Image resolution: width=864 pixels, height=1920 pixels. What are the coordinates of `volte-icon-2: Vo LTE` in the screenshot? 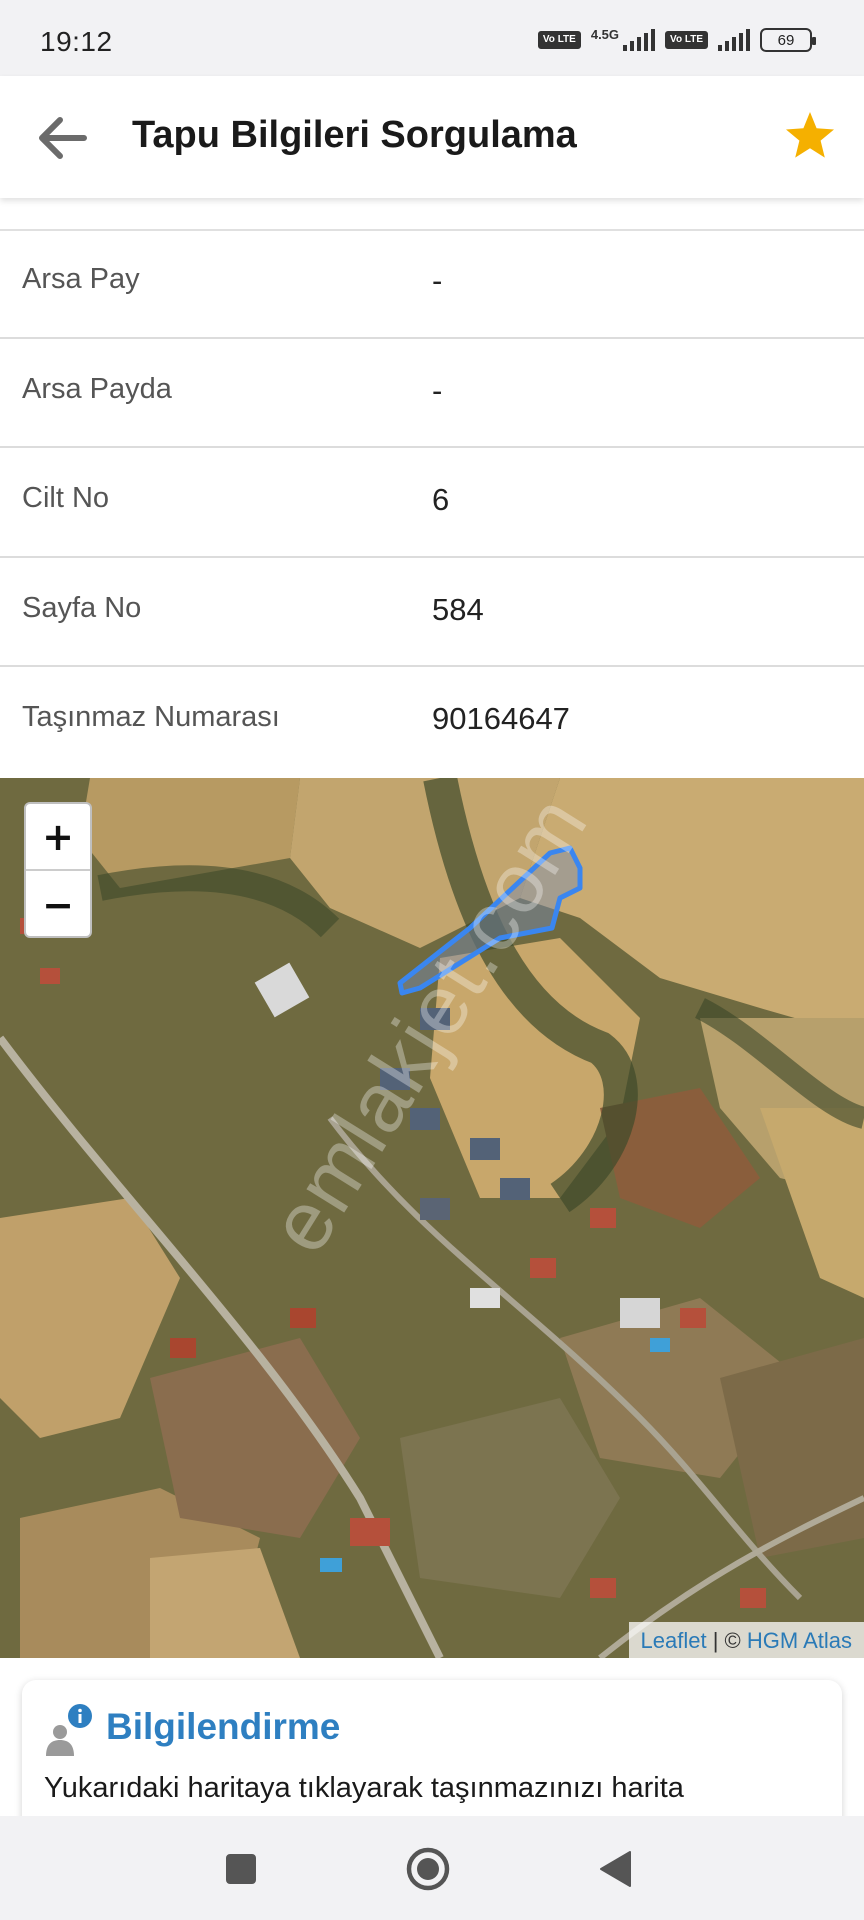 It's located at (686, 40).